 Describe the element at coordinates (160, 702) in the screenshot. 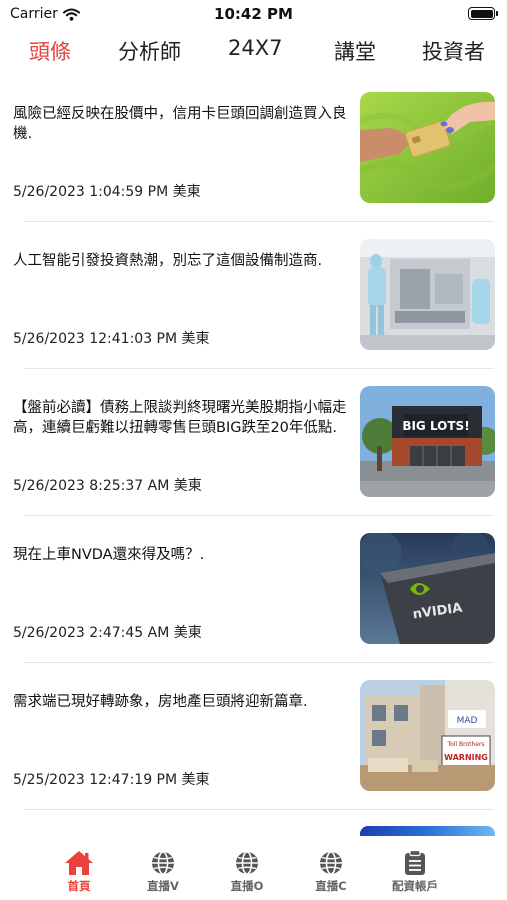

I see `news-title: 需求端已現好轉跡象，房地產巨頭將迎新篇章.` at that location.